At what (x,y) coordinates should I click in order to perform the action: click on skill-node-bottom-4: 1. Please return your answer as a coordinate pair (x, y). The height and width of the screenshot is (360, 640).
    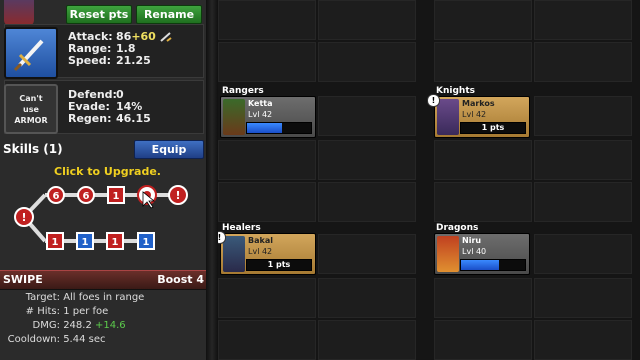
    Looking at the image, I should click on (146, 241).